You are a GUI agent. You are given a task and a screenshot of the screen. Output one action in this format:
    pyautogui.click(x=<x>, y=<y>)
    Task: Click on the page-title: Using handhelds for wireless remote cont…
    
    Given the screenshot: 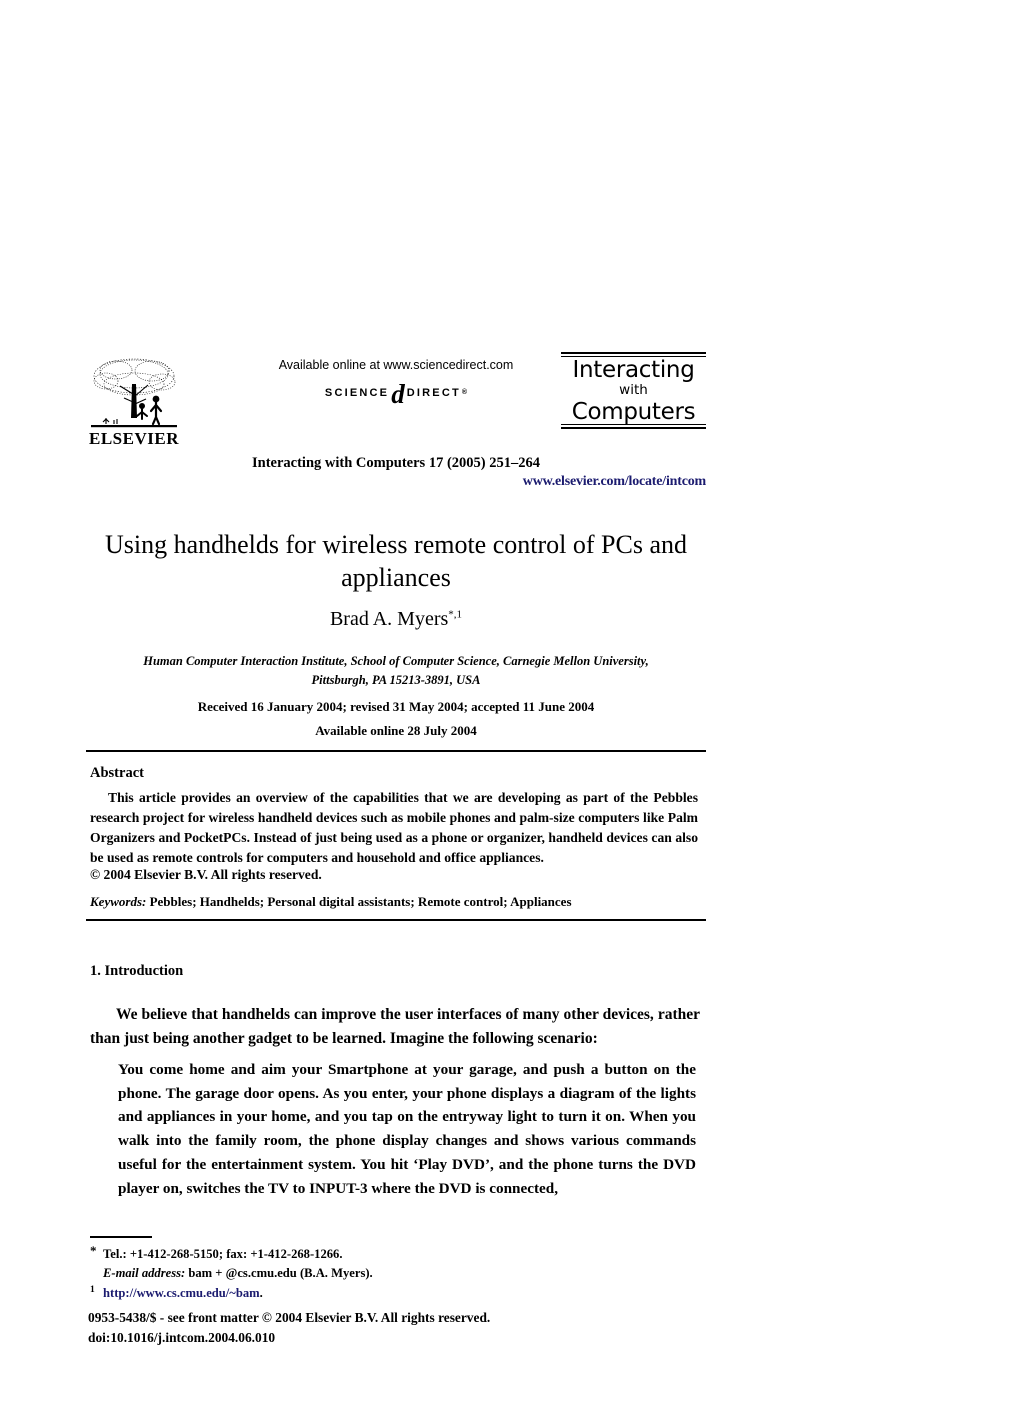 What is the action you would take?
    pyautogui.click(x=395, y=561)
    